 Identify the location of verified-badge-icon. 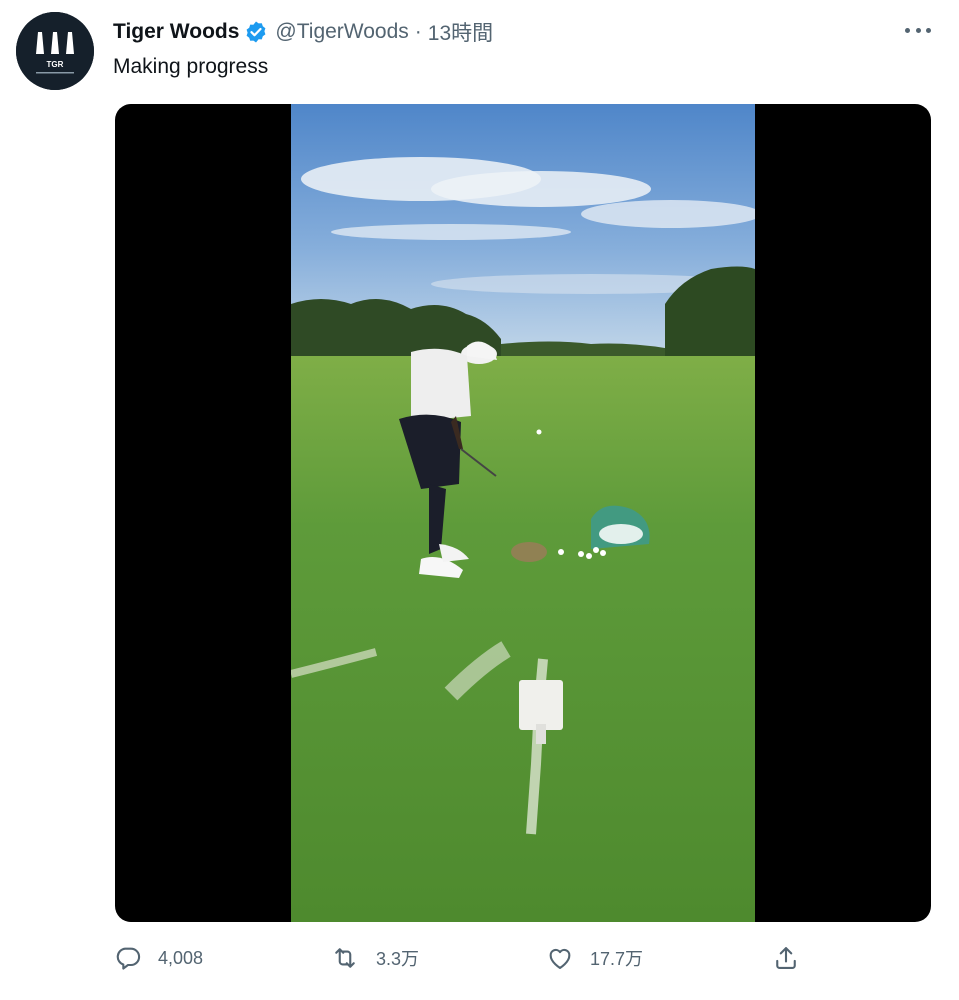
(256, 32).